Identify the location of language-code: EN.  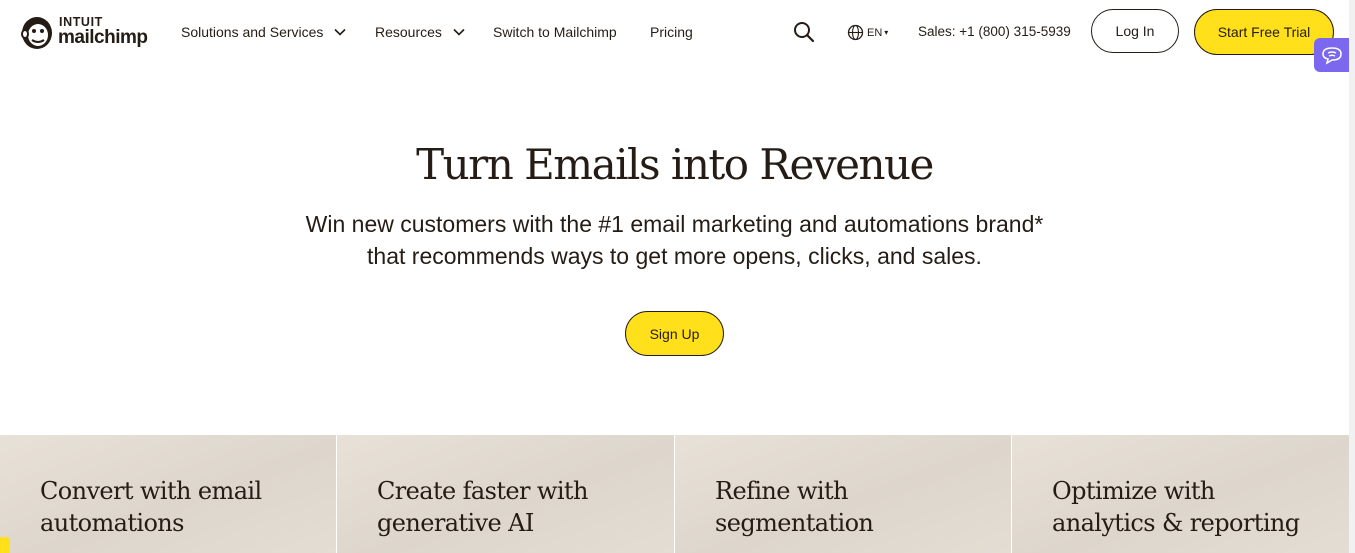
(875, 32).